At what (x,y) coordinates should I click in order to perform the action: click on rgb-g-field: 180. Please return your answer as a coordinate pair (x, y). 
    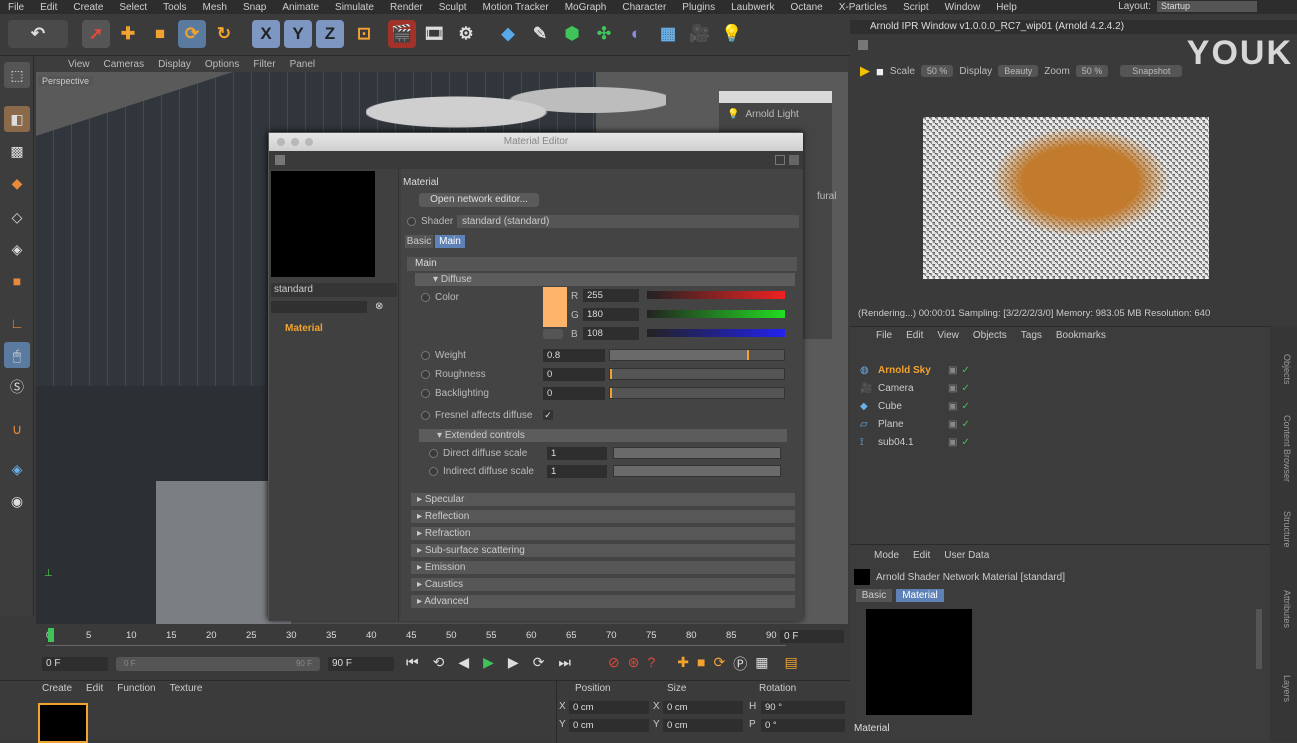
    Looking at the image, I should click on (611, 314).